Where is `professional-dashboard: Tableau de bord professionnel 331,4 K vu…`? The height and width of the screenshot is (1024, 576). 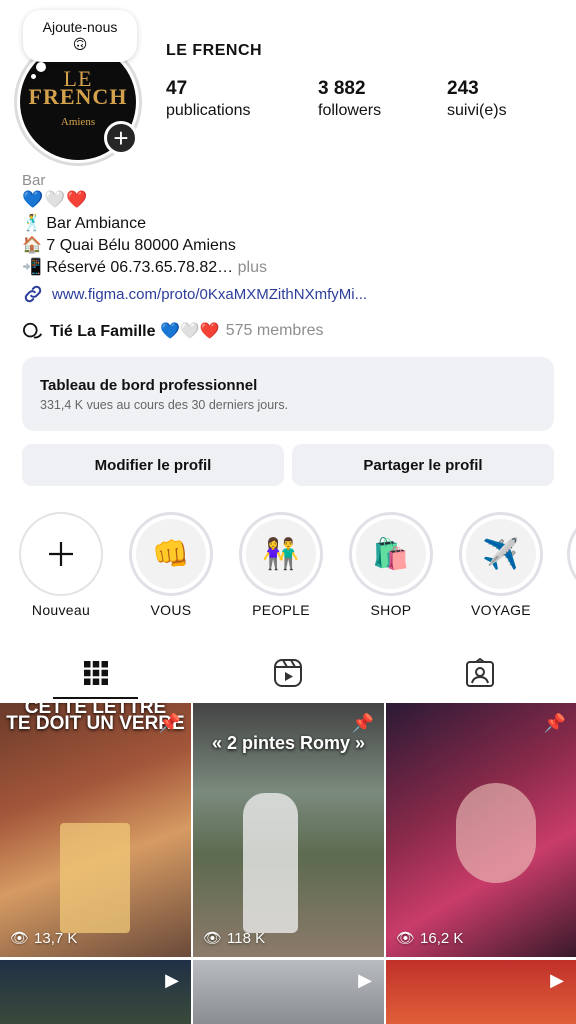 professional-dashboard: Tableau de bord professionnel 331,4 K vu… is located at coordinates (288, 394).